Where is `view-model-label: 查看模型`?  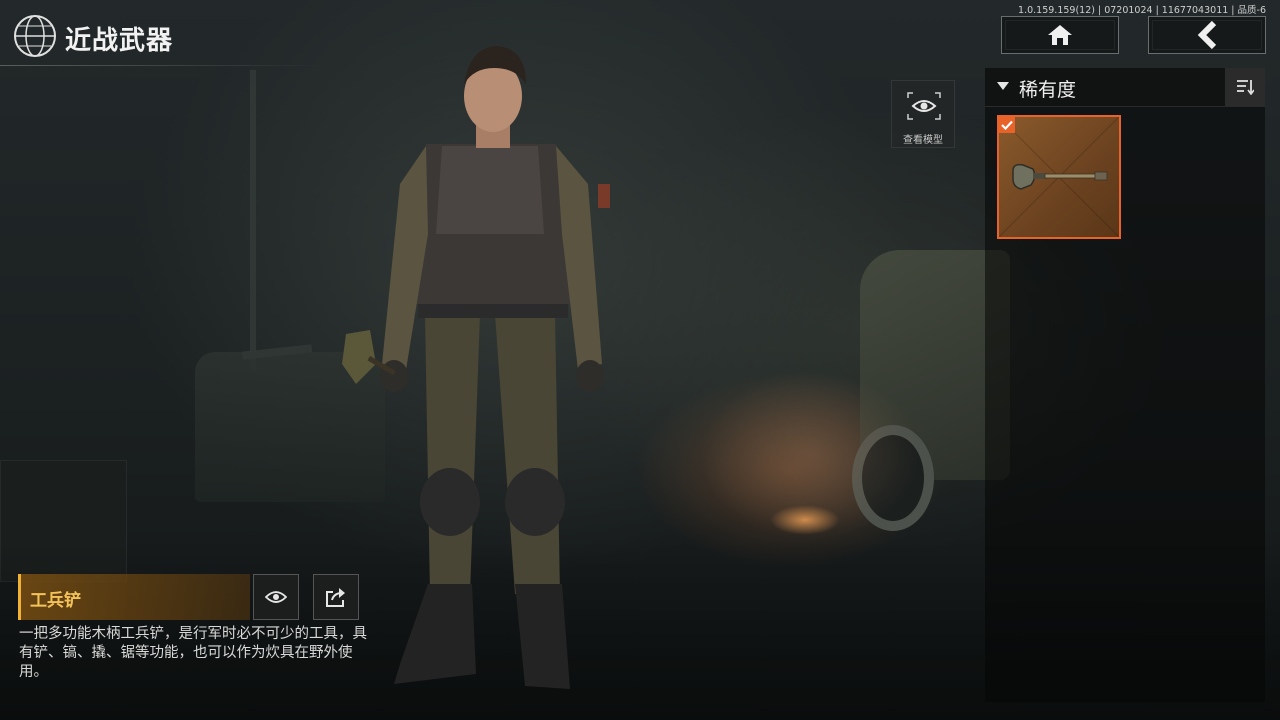
view-model-label: 查看模型 is located at coordinates (923, 140).